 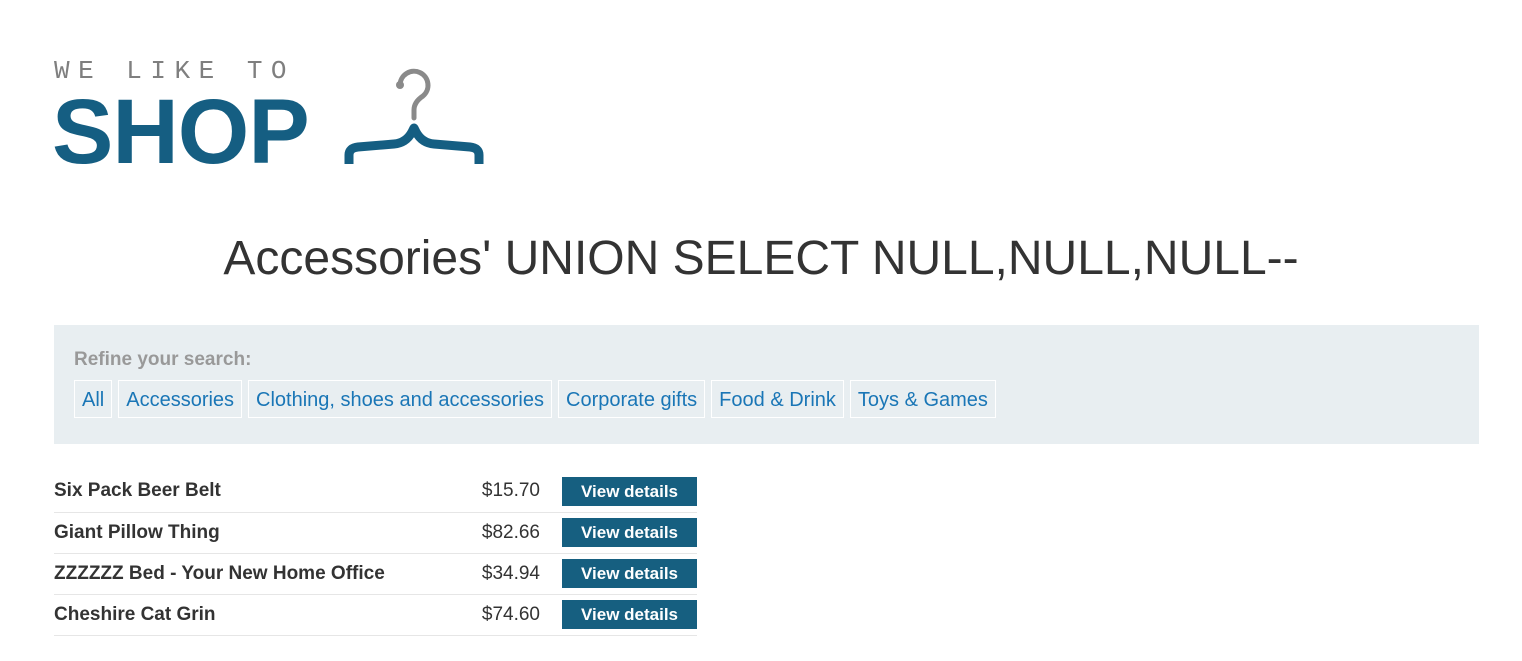 I want to click on table-row: Giant Pillow Thing $82.66 View details, so click(x=375, y=532).